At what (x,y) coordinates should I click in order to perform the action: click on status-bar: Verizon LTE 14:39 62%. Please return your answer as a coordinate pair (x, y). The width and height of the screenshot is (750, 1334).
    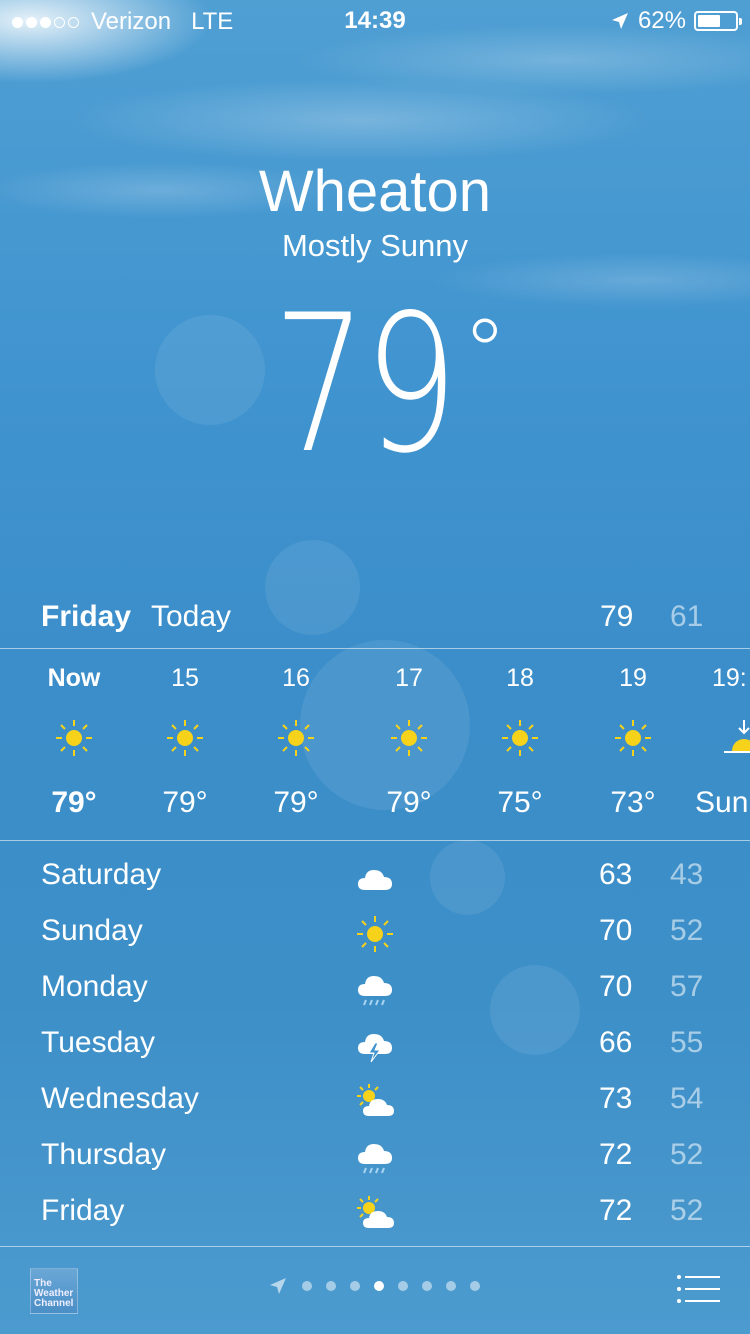
    Looking at the image, I should click on (375, 20).